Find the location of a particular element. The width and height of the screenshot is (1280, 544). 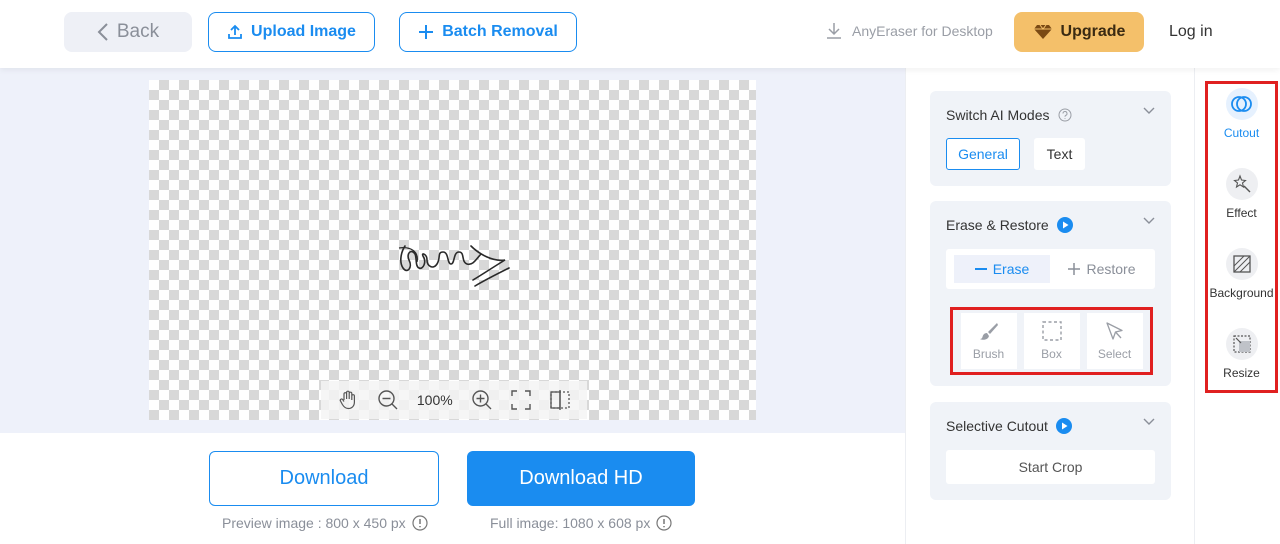

select-tool: Select is located at coordinates (1114, 341).